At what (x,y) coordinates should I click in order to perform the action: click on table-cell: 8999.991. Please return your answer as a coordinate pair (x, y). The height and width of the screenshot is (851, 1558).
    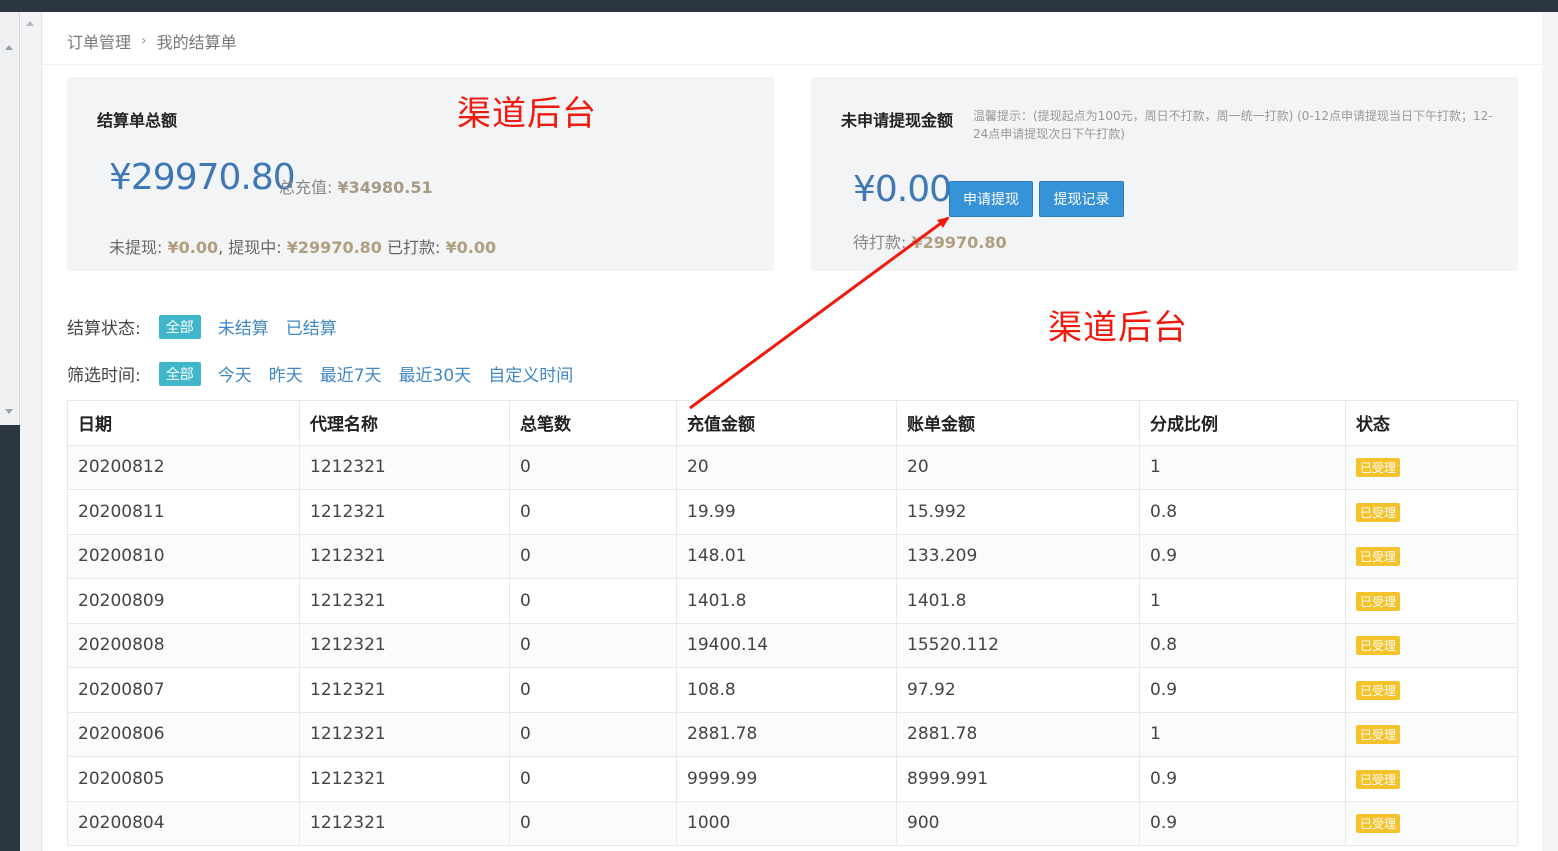
    Looking at the image, I should click on (1018, 779).